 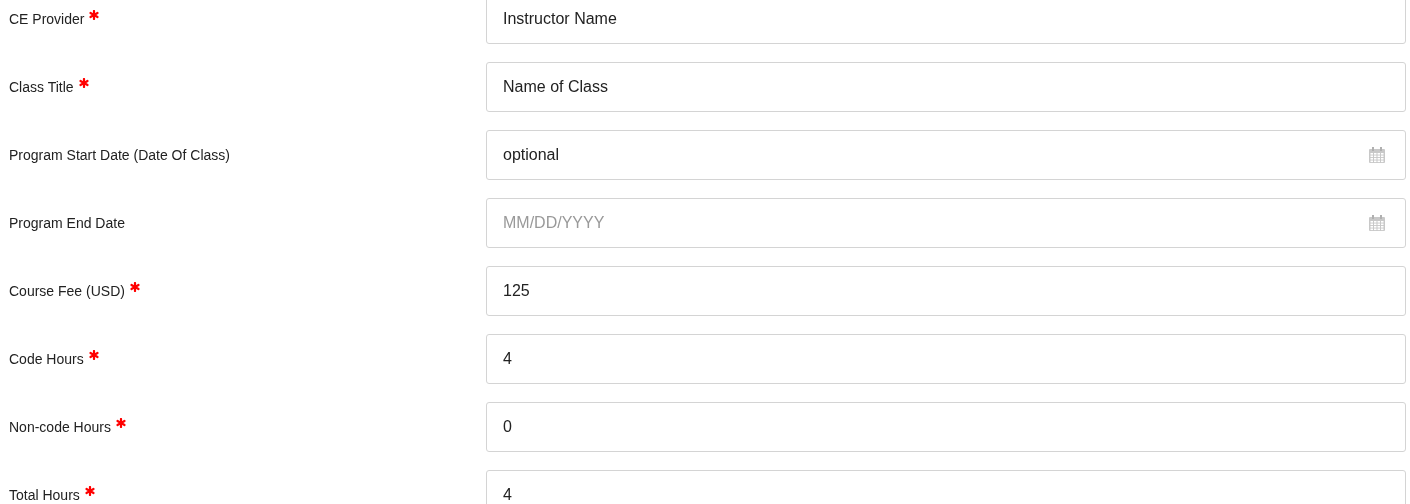 What do you see at coordinates (67, 223) in the screenshot?
I see `field-label: Program End Date` at bounding box center [67, 223].